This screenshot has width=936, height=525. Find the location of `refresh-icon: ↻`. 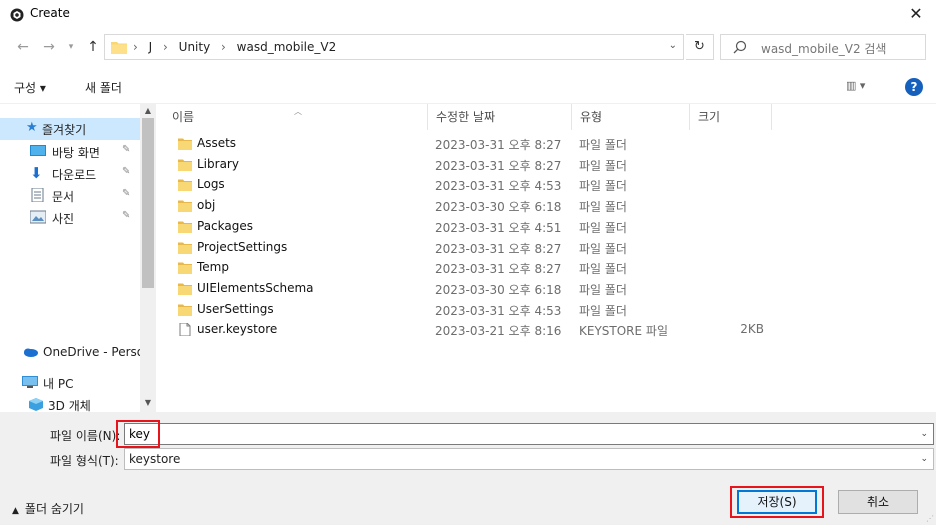

refresh-icon: ↻ is located at coordinates (700, 47).